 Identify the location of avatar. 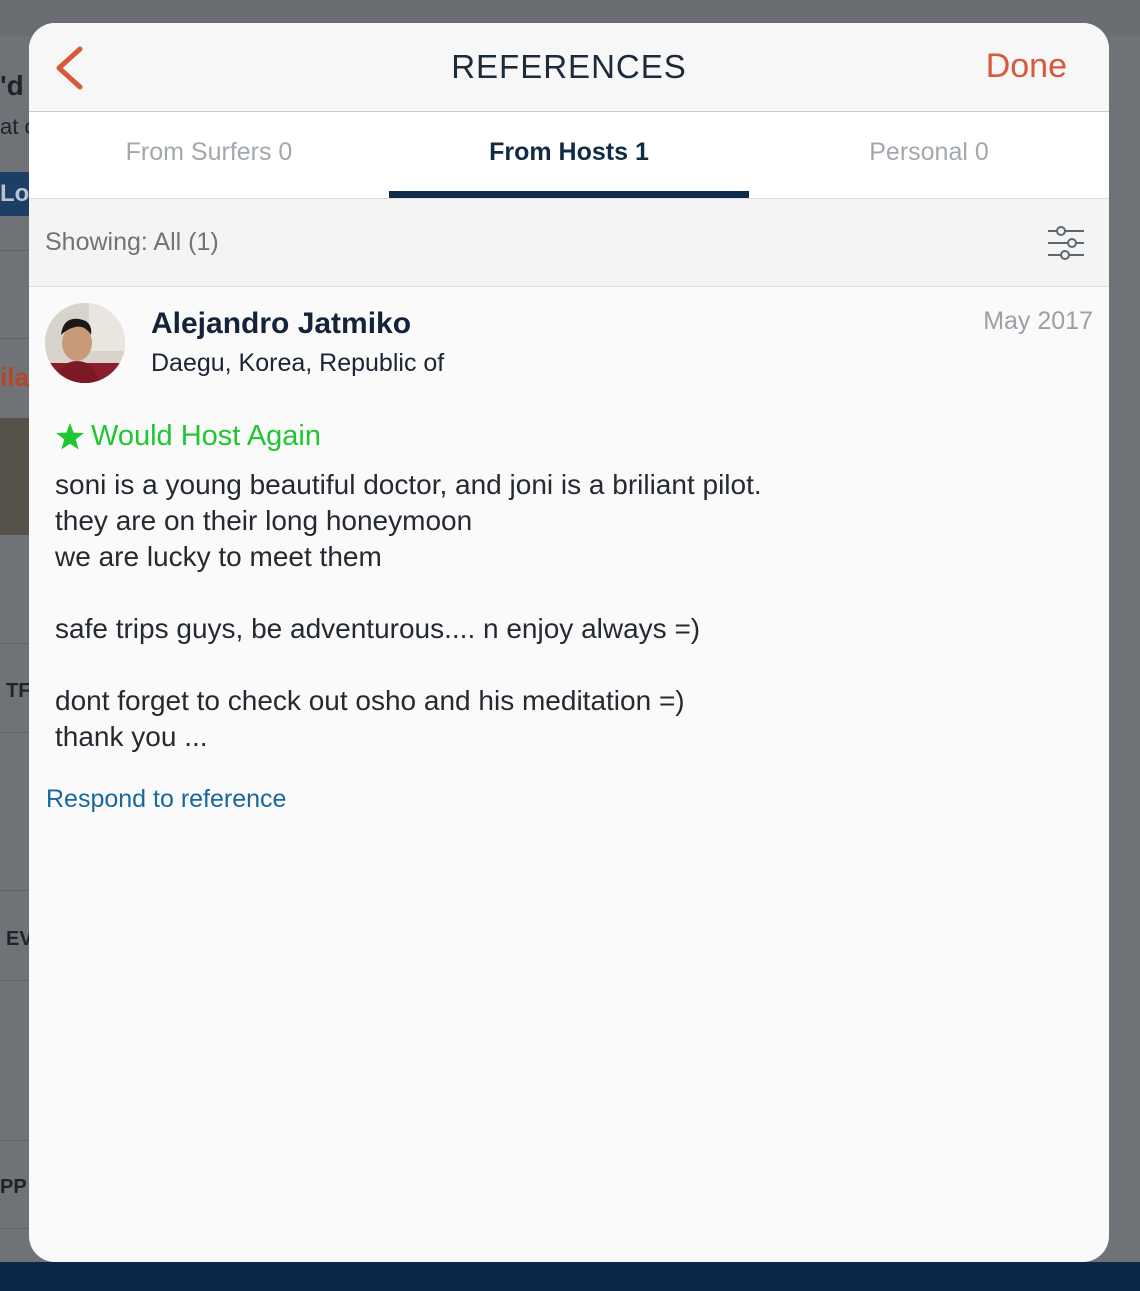
(85, 343).